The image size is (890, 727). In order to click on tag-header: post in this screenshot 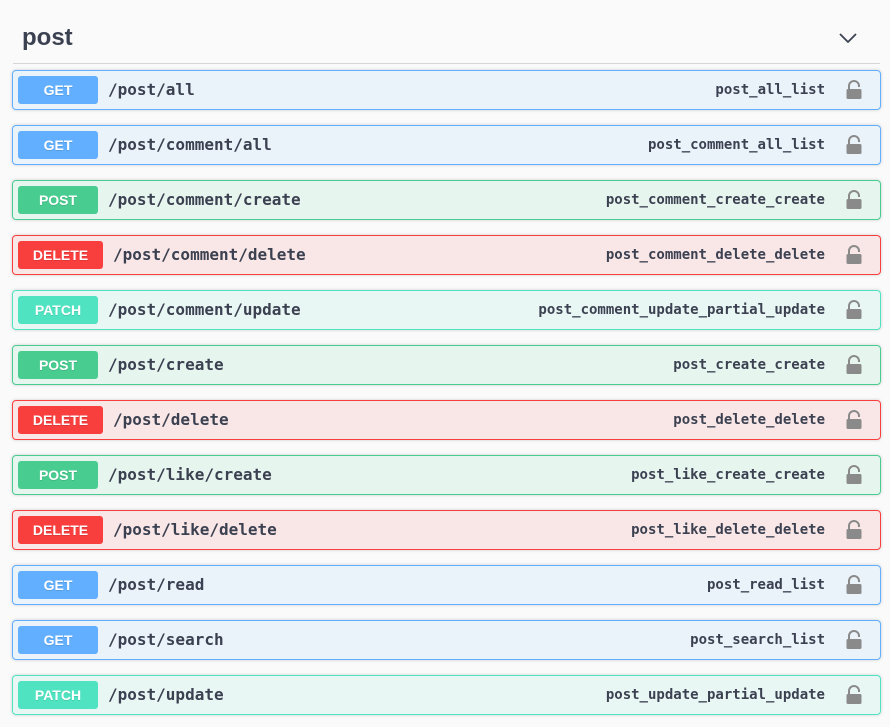, I will do `click(446, 39)`.